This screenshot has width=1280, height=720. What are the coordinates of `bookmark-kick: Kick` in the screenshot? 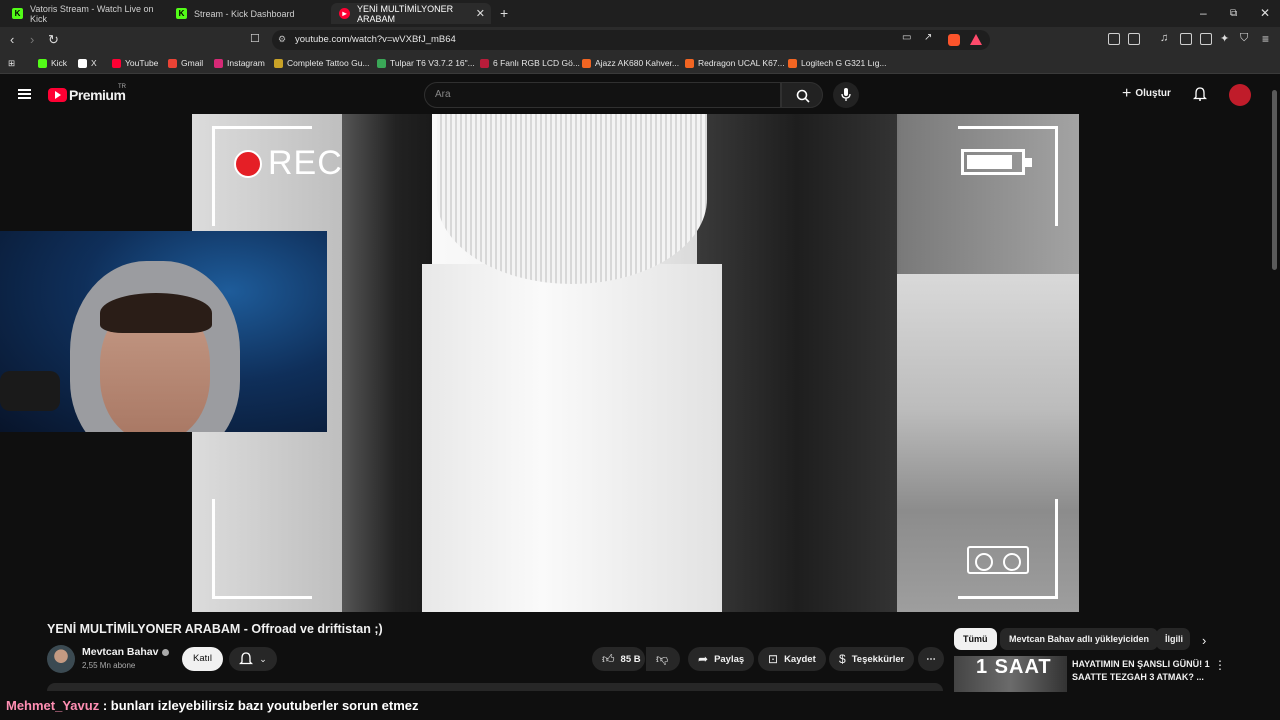 It's located at (52, 63).